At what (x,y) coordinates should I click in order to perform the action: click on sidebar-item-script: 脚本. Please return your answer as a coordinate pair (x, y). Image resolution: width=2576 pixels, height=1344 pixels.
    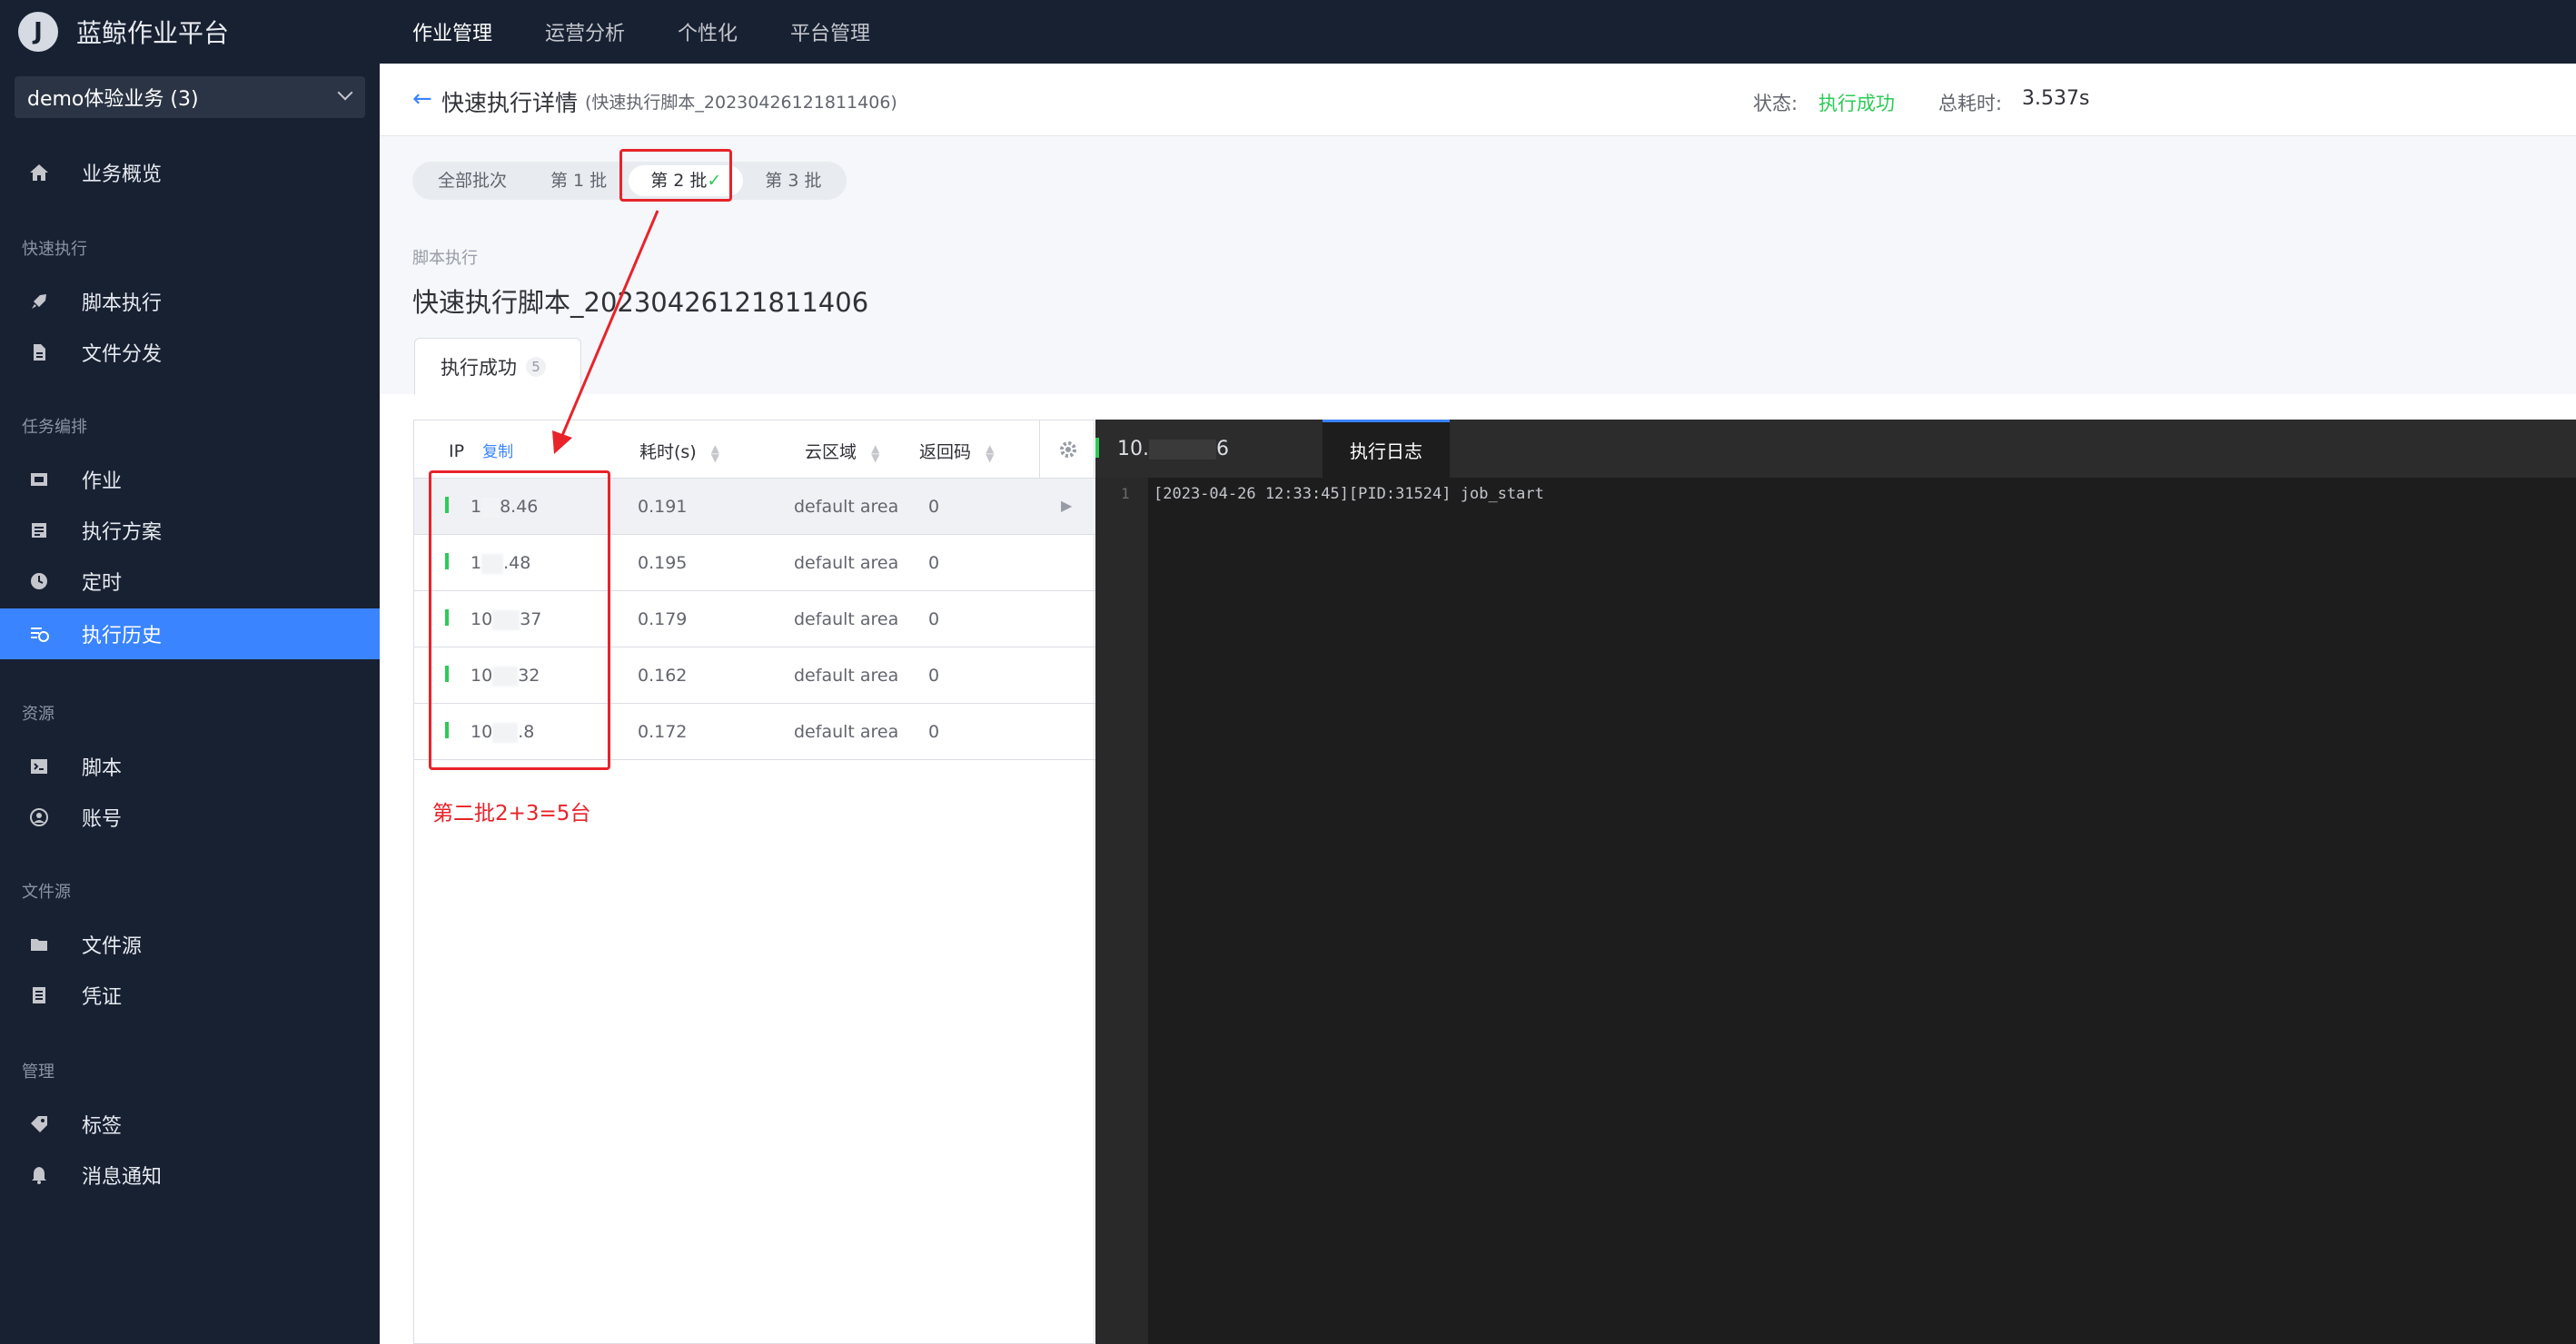
    Looking at the image, I should click on (190, 767).